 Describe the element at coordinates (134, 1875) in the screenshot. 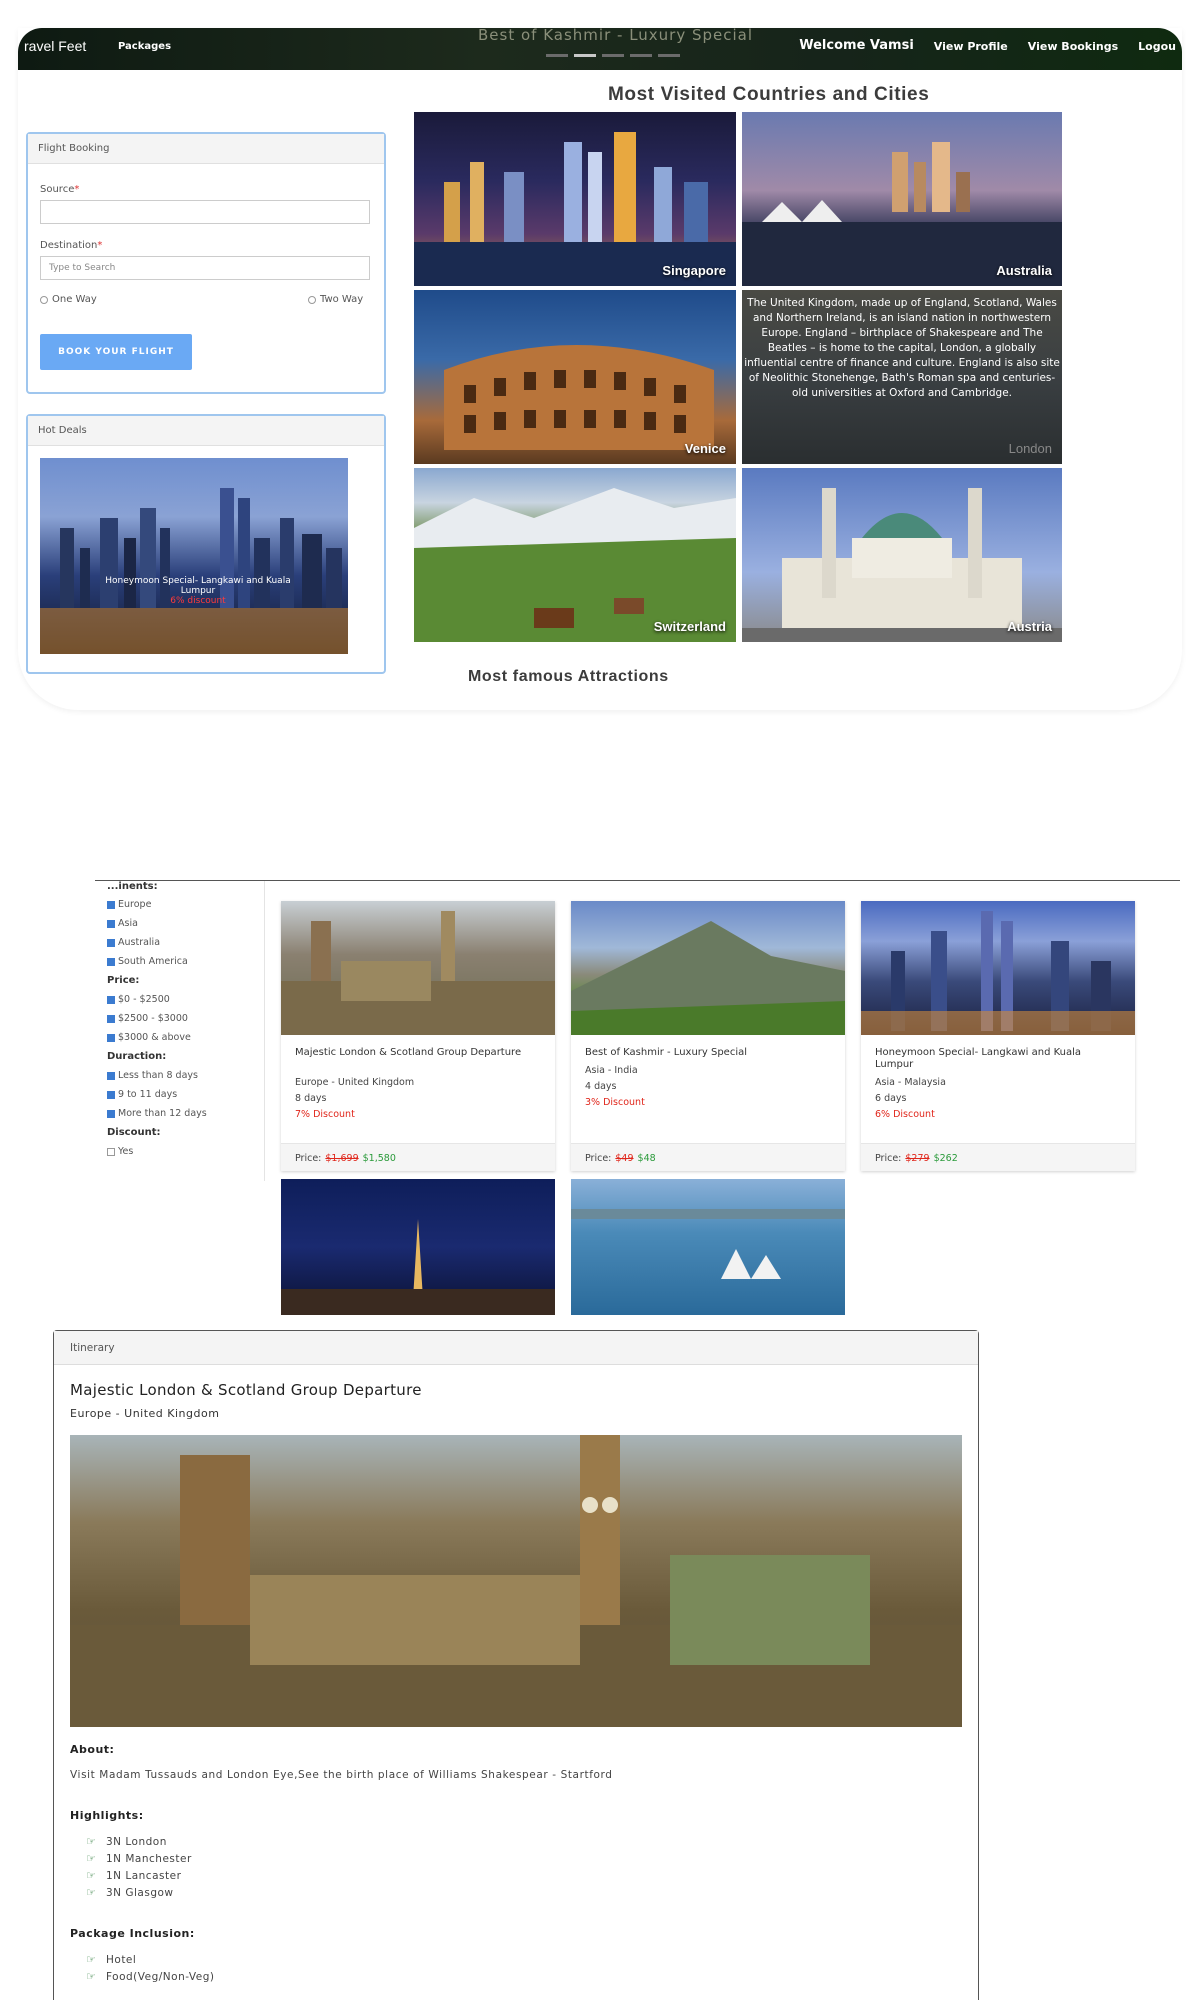

I see `highlight-item: ☞ 1N Lancaster` at that location.